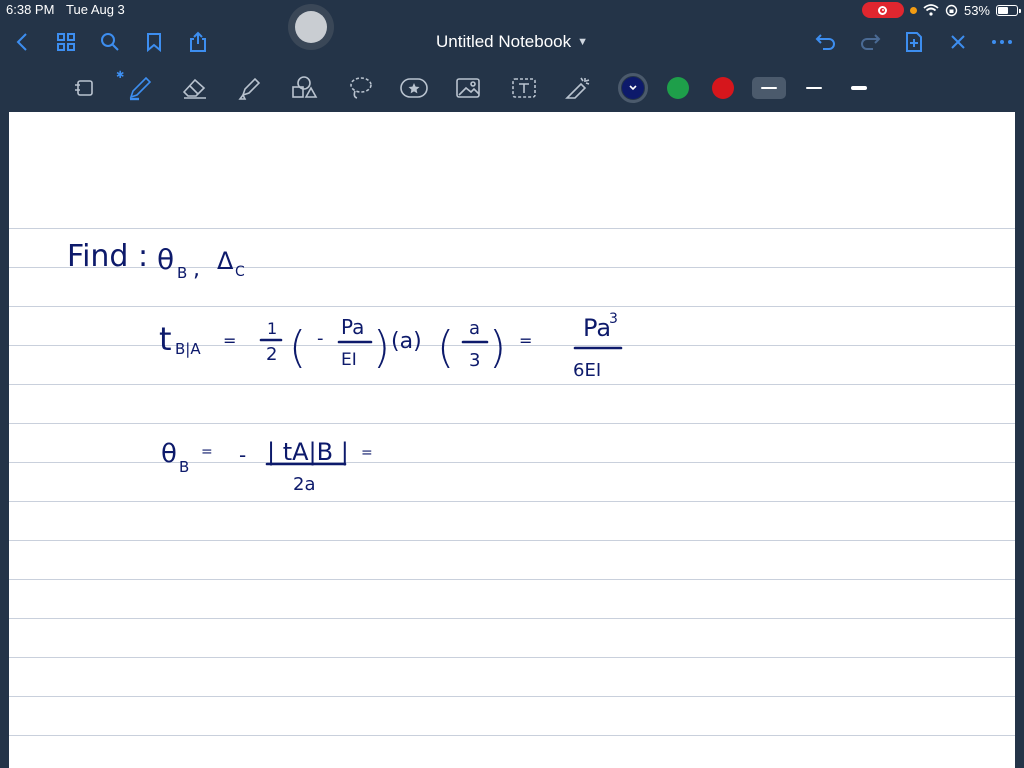 The image size is (1024, 768). Describe the element at coordinates (826, 42) in the screenshot. I see `undo-icon` at that location.